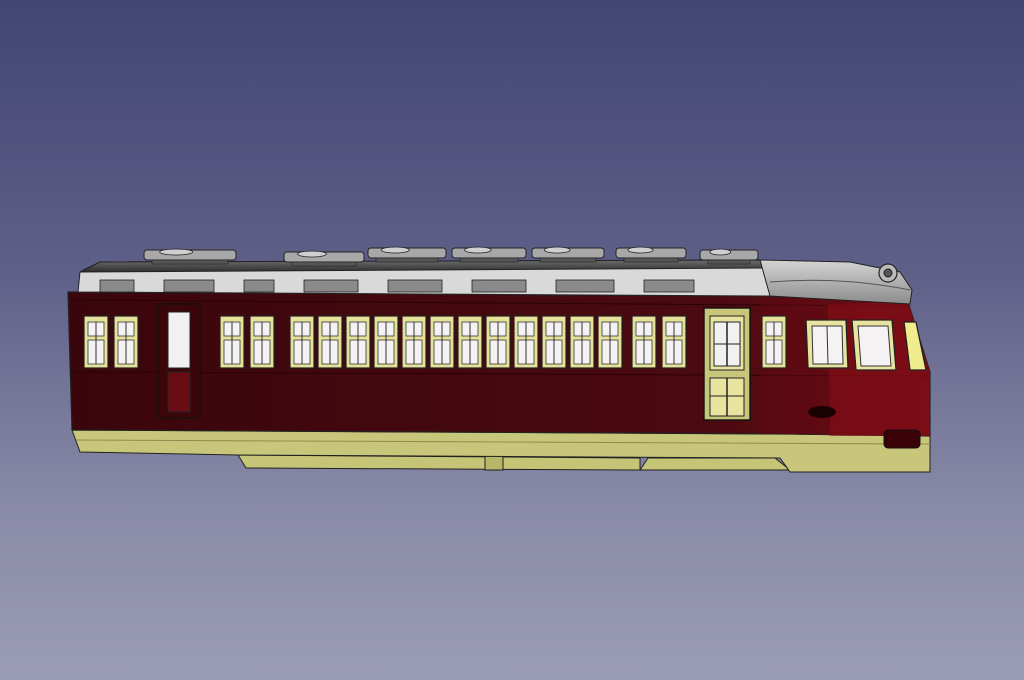  What do you see at coordinates (902, 439) in the screenshot?
I see `coupler-pocket` at bounding box center [902, 439].